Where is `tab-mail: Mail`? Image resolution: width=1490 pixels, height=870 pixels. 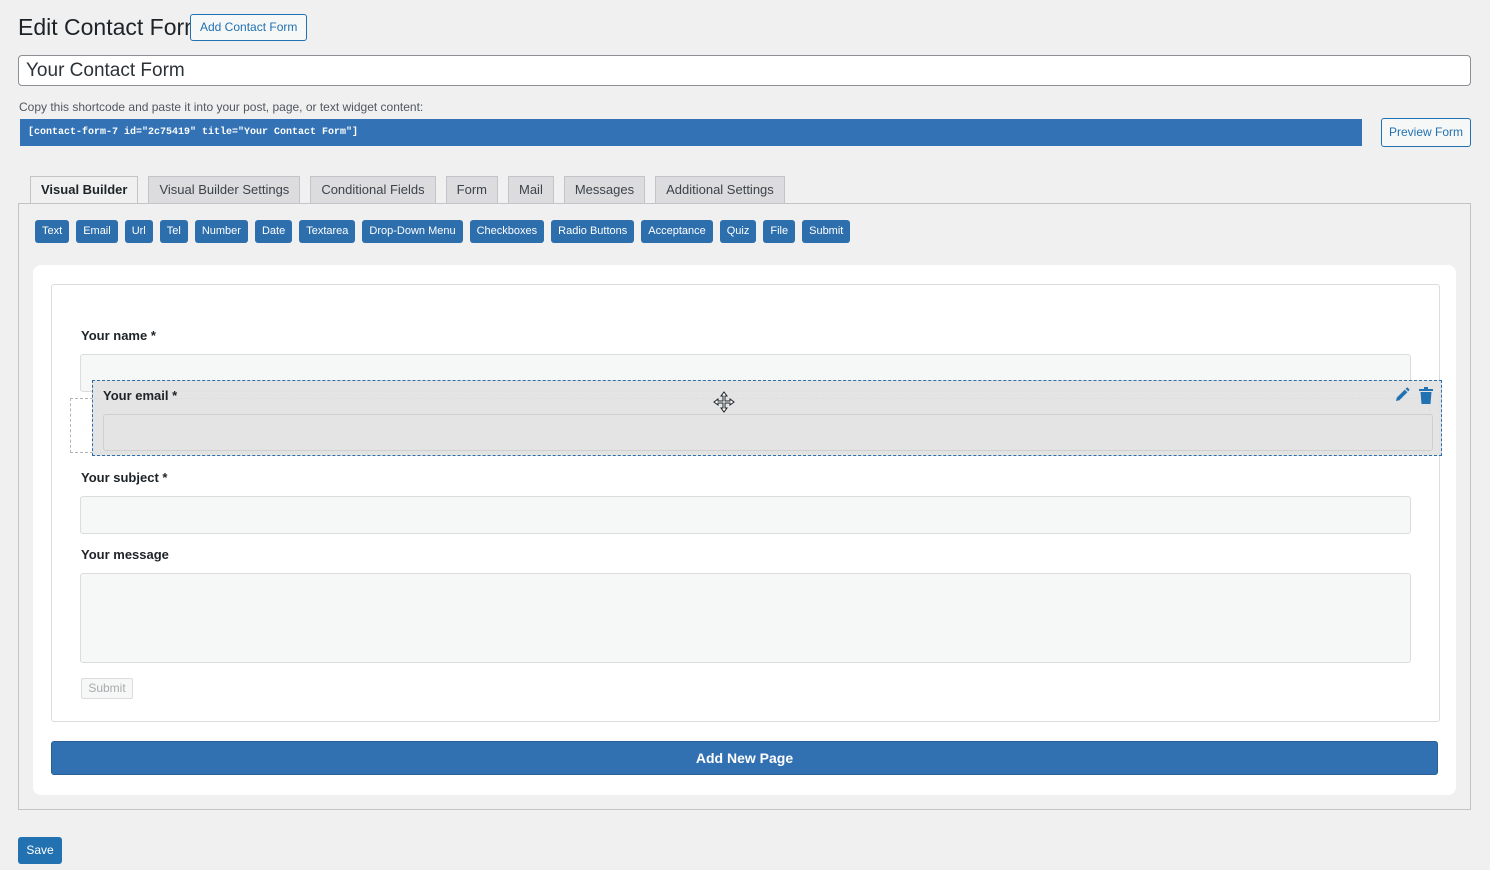 tab-mail: Mail is located at coordinates (531, 190).